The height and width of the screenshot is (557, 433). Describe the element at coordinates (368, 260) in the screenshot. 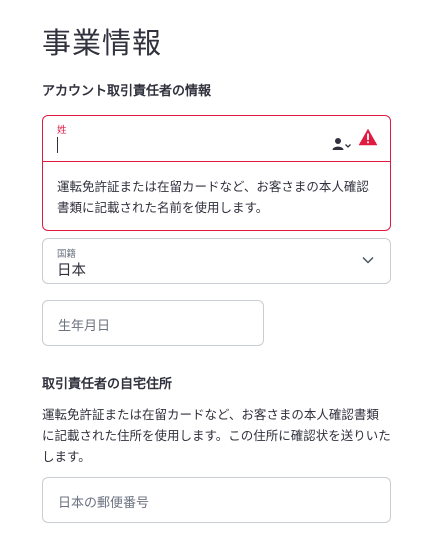

I see `chevron-down-icon` at that location.